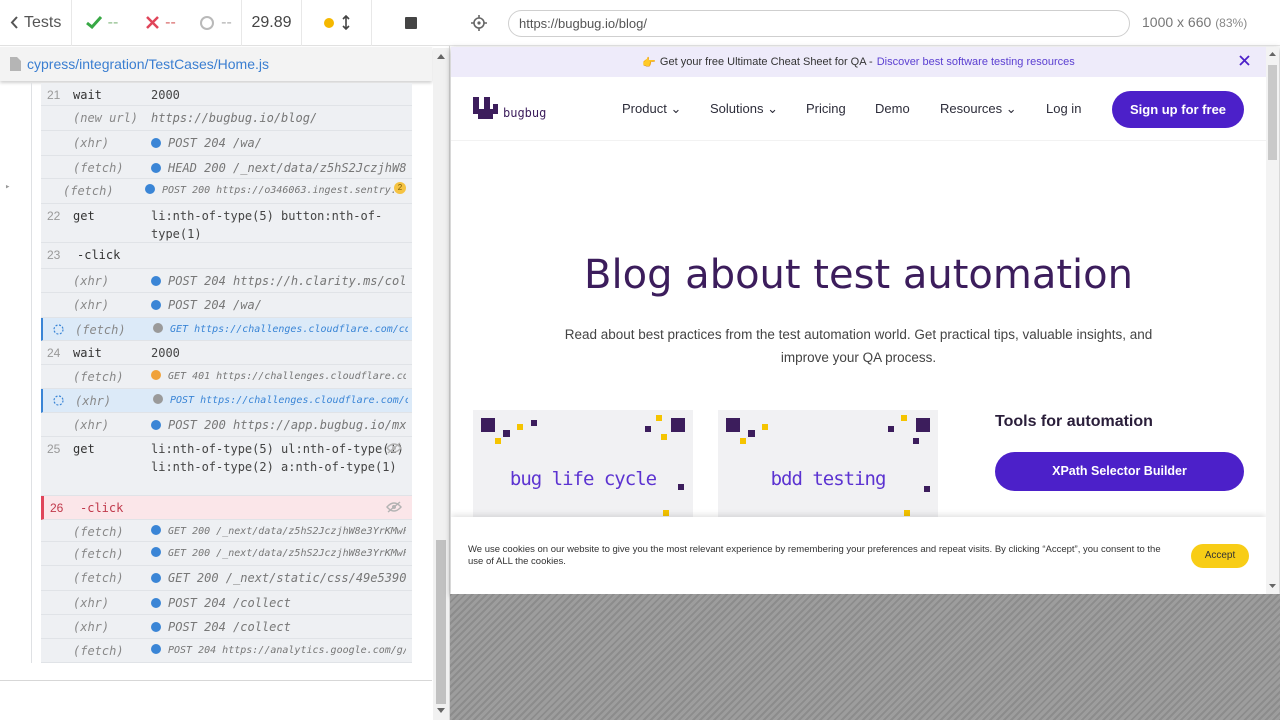  What do you see at coordinates (54, 449) in the screenshot?
I see `command-number: 25` at bounding box center [54, 449].